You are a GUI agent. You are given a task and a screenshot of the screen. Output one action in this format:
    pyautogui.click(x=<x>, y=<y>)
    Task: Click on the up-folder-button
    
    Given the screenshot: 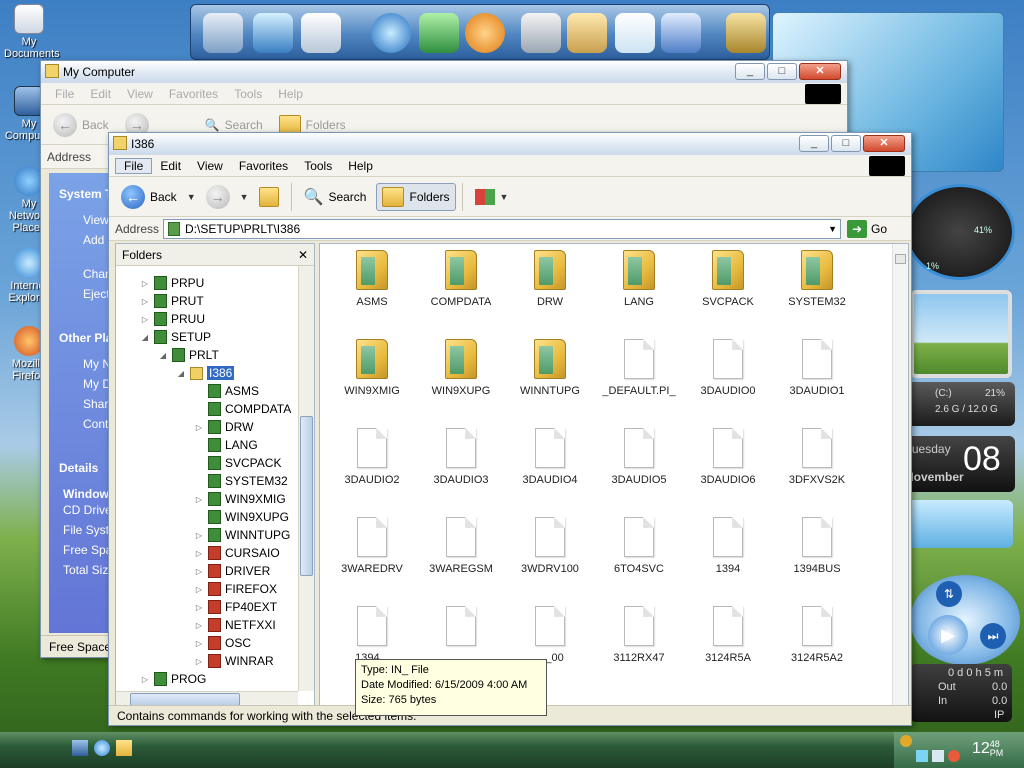 What is the action you would take?
    pyautogui.click(x=269, y=197)
    